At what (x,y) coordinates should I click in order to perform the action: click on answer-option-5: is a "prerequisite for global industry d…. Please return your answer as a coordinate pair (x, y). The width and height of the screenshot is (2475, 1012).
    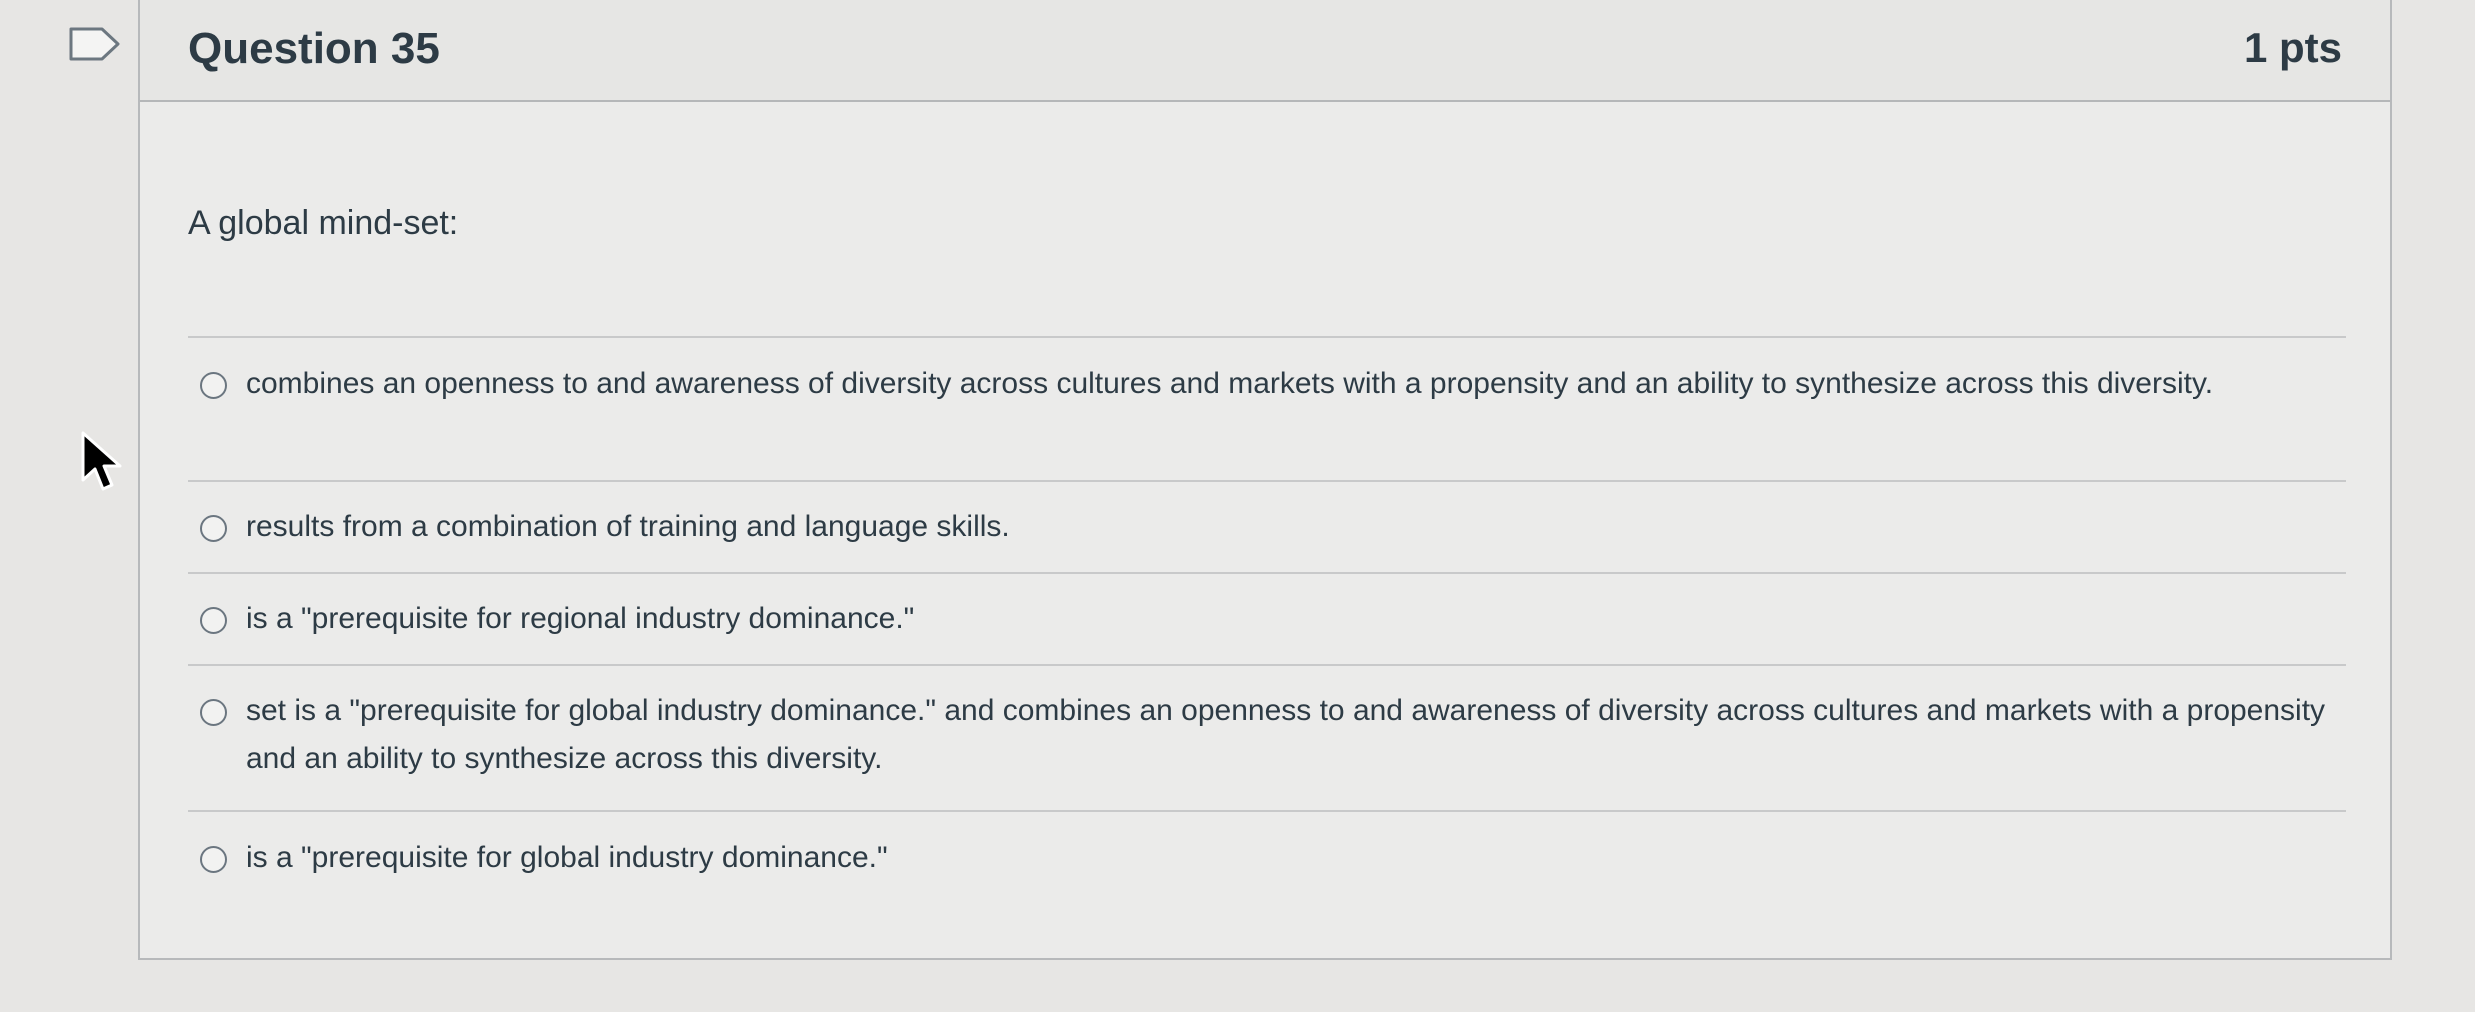
    Looking at the image, I should click on (1267, 856).